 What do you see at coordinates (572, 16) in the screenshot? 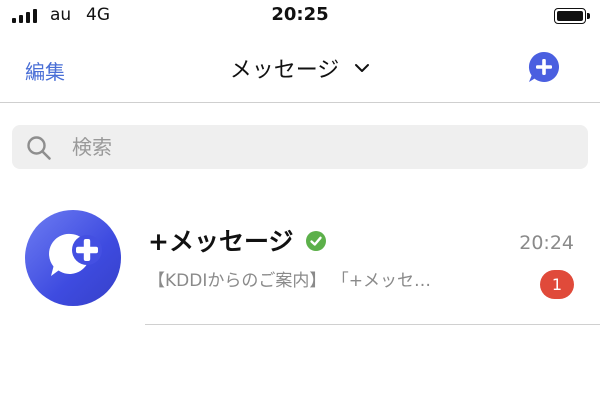
I see `battery-icon` at bounding box center [572, 16].